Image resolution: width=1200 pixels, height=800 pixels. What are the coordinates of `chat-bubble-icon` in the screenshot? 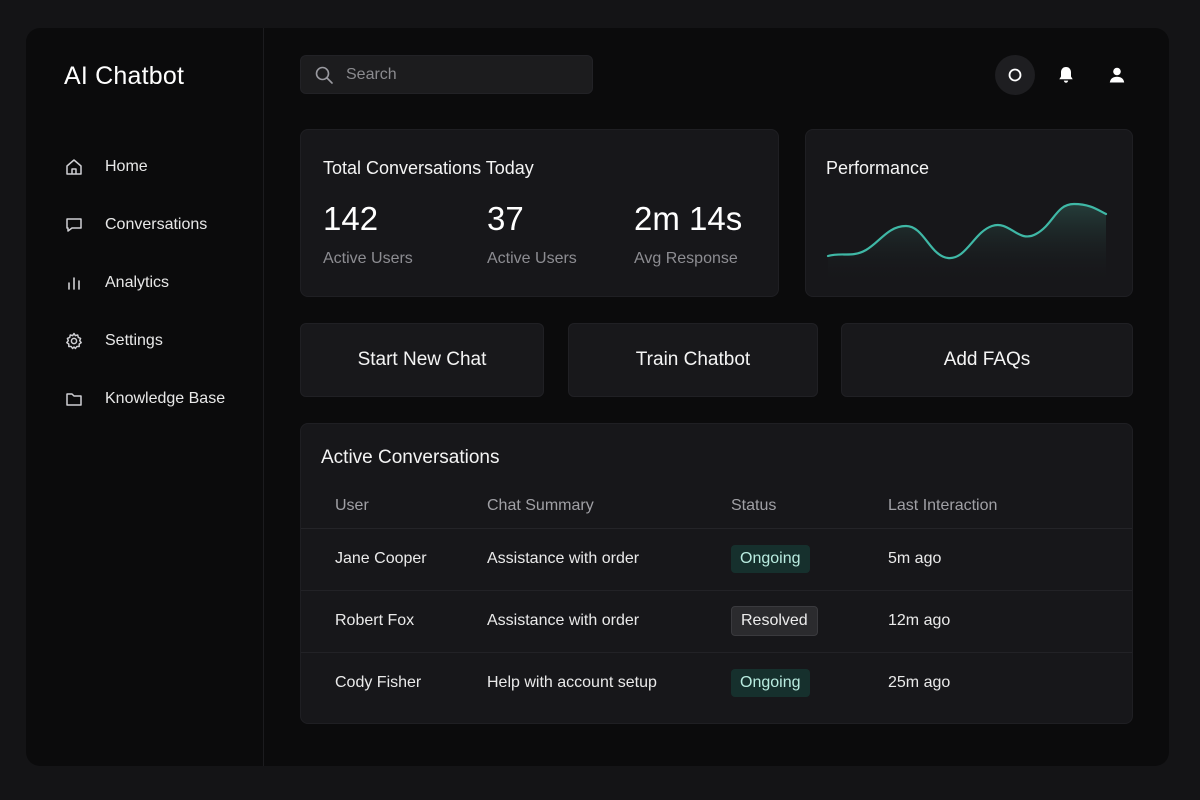 It's located at (74, 225).